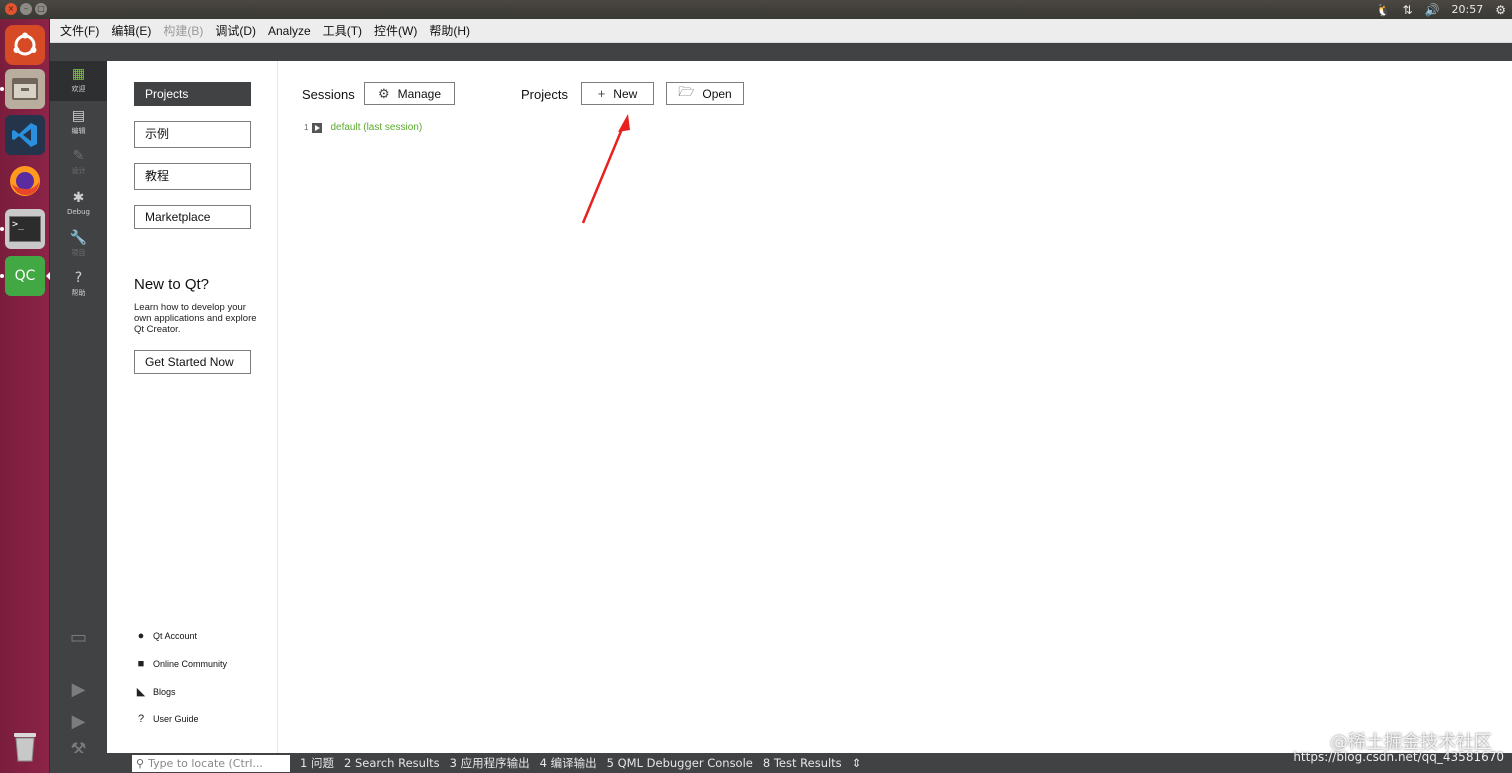  What do you see at coordinates (141, 692) in the screenshot?
I see `rss-icon: ◣` at bounding box center [141, 692].